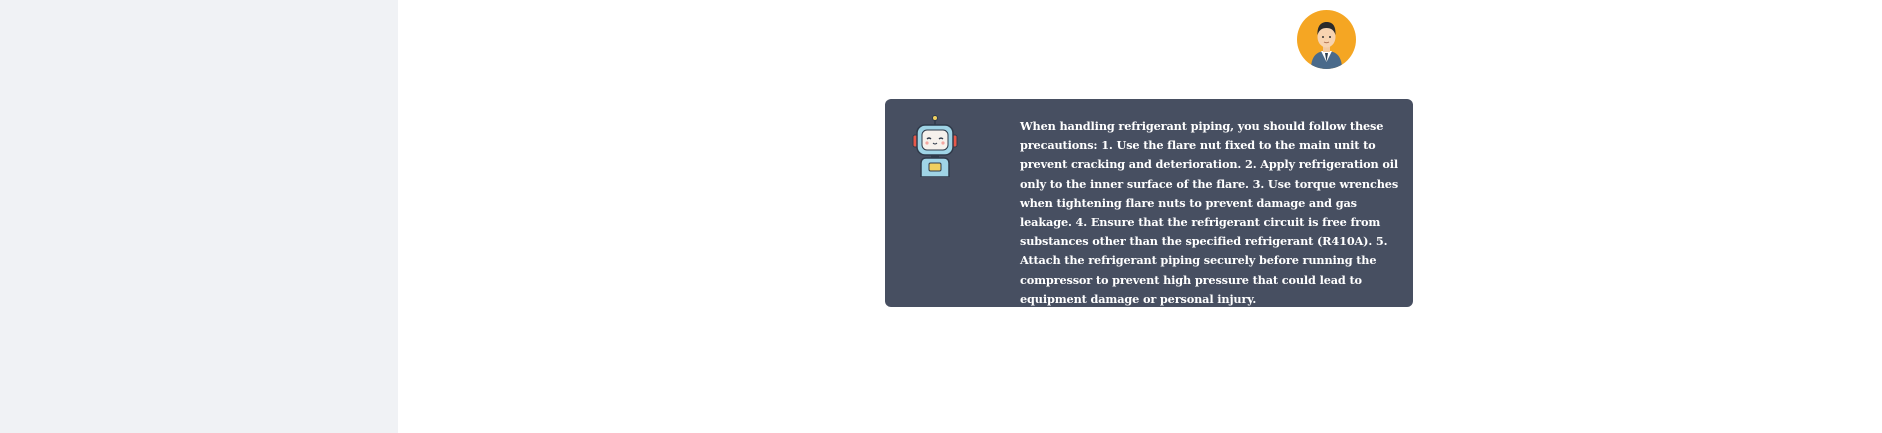  What do you see at coordinates (1326, 39) in the screenshot?
I see `businessman-avatar-icon` at bounding box center [1326, 39].